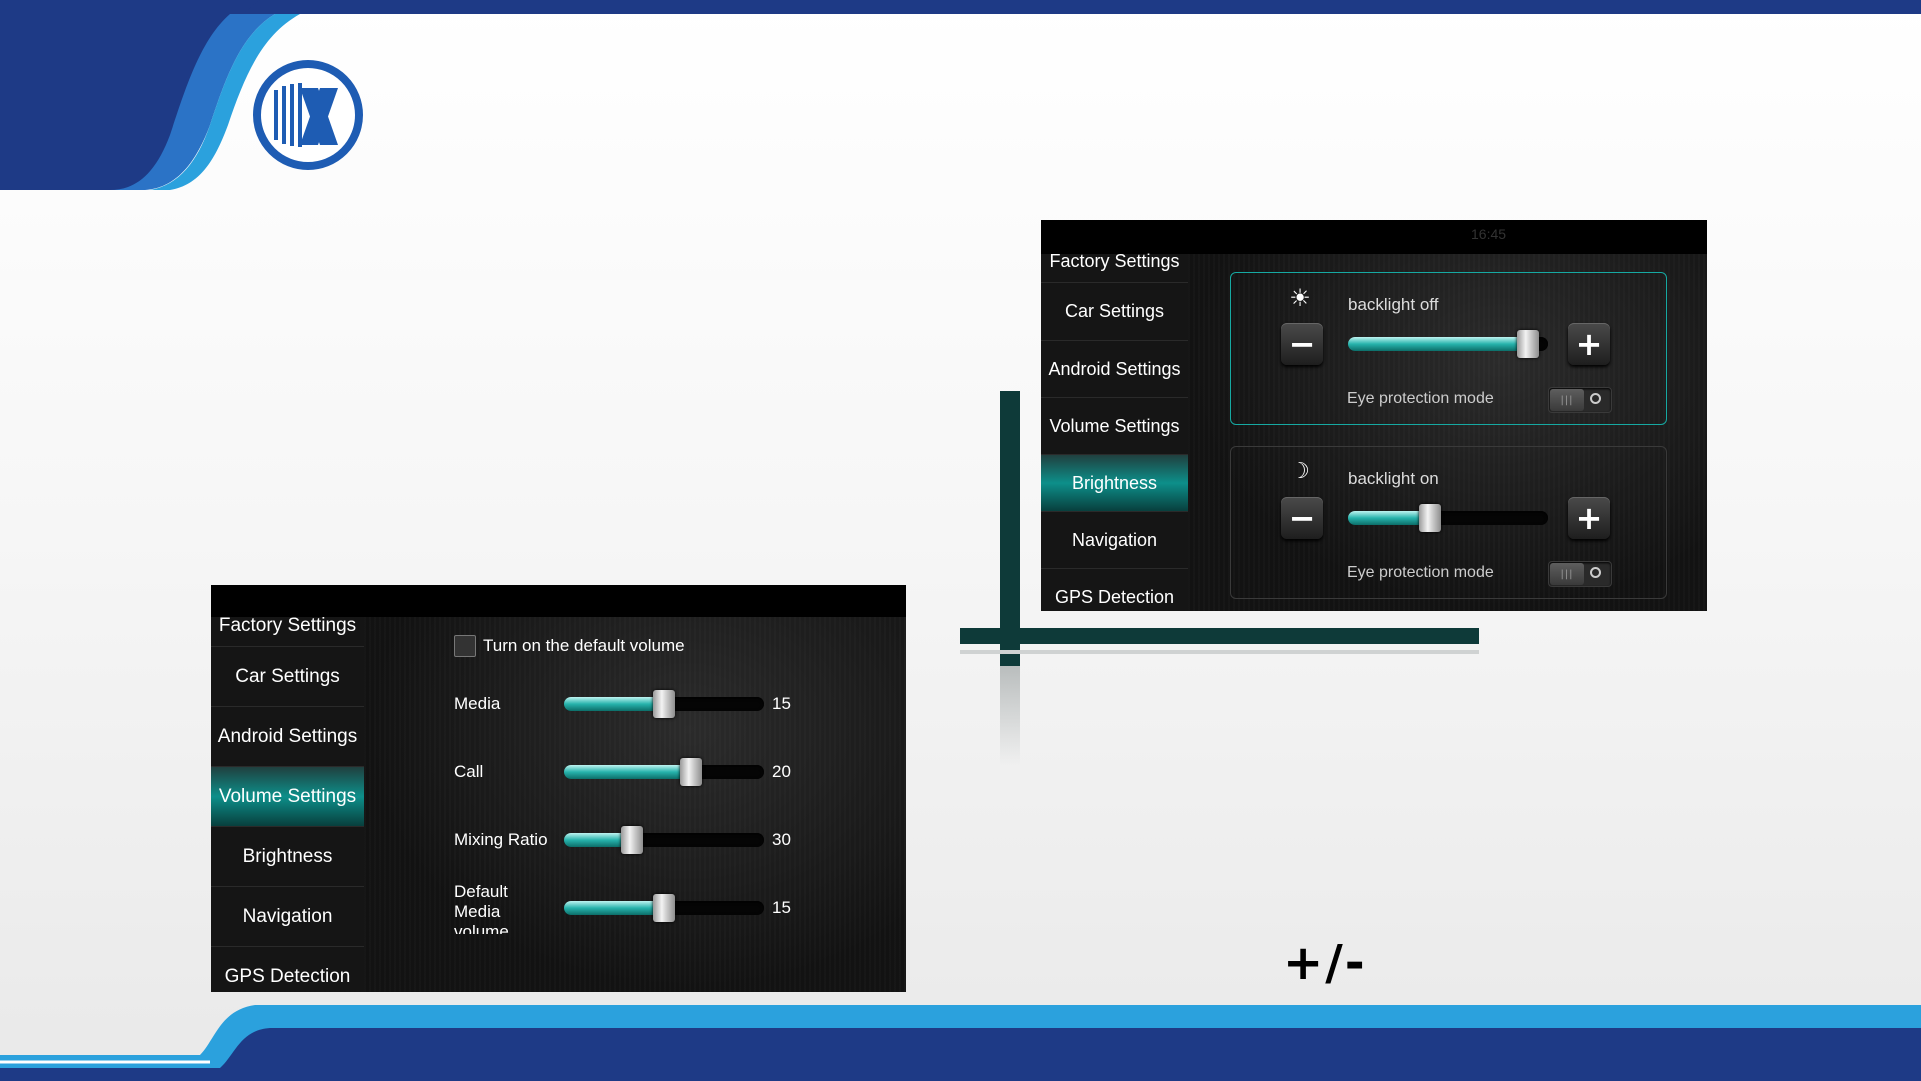  I want to click on plus-minus-annotation: +/-, so click(1328, 965).